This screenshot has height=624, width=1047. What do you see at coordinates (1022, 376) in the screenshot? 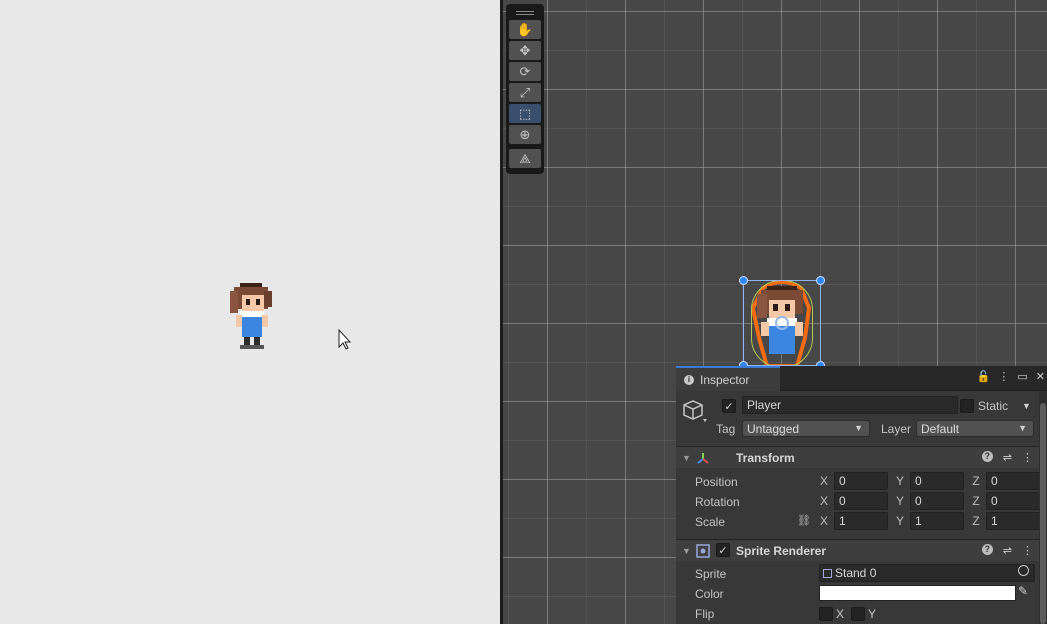
I see `maximize-icon: ▭` at bounding box center [1022, 376].